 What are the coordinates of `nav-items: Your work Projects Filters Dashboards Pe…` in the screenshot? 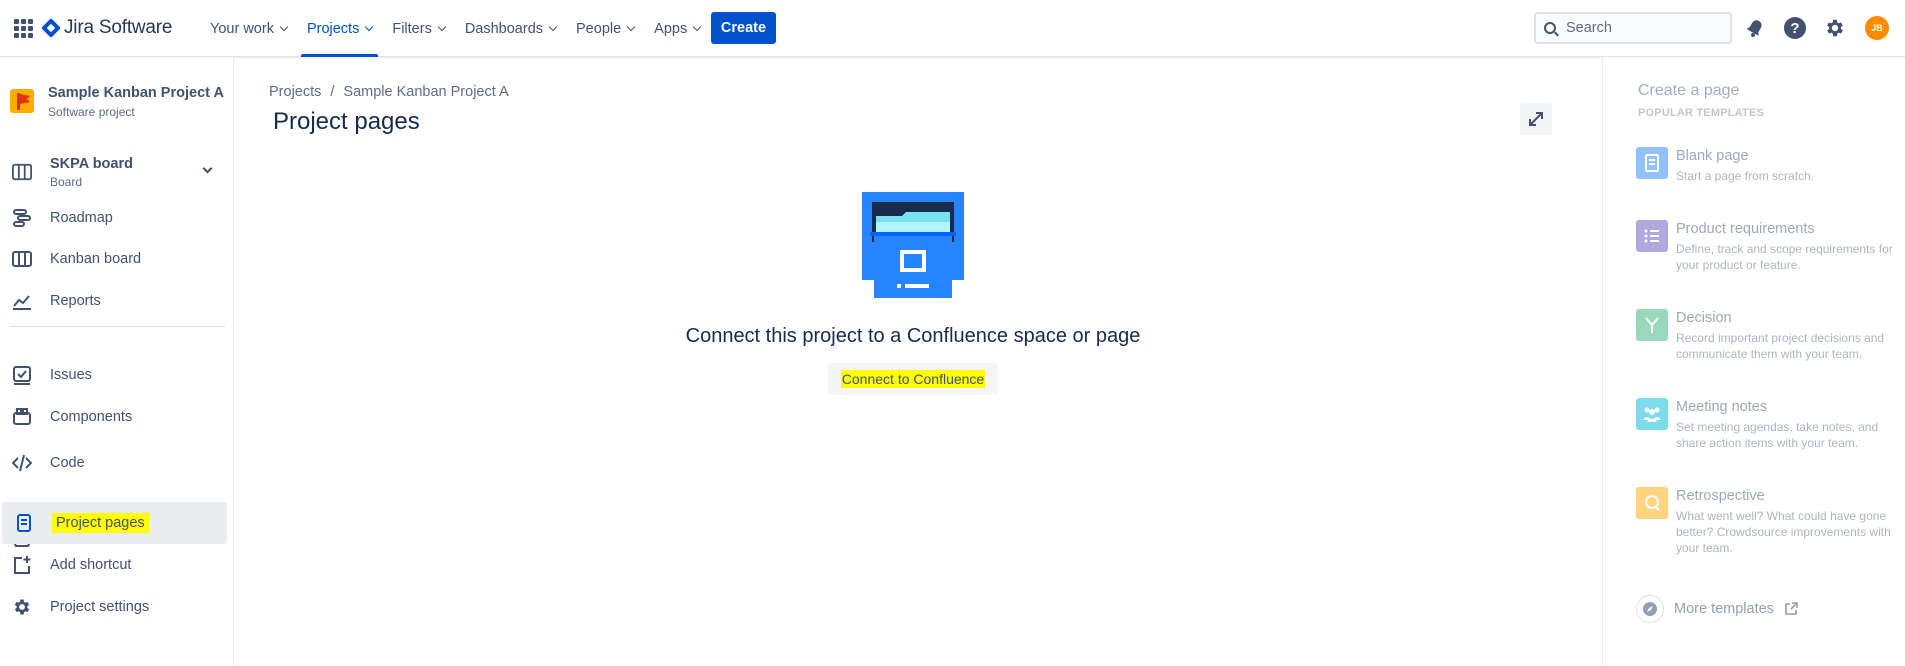 It's located at (455, 28).